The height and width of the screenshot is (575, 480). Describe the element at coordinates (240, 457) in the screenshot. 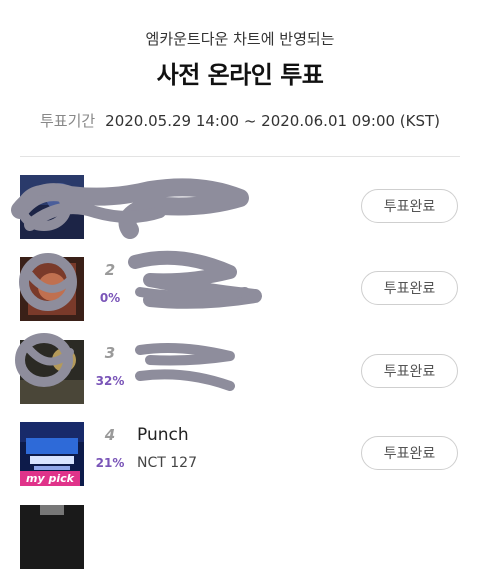

I see `list-item: my pick 4 21% Punch NCT 127 투표완료` at that location.